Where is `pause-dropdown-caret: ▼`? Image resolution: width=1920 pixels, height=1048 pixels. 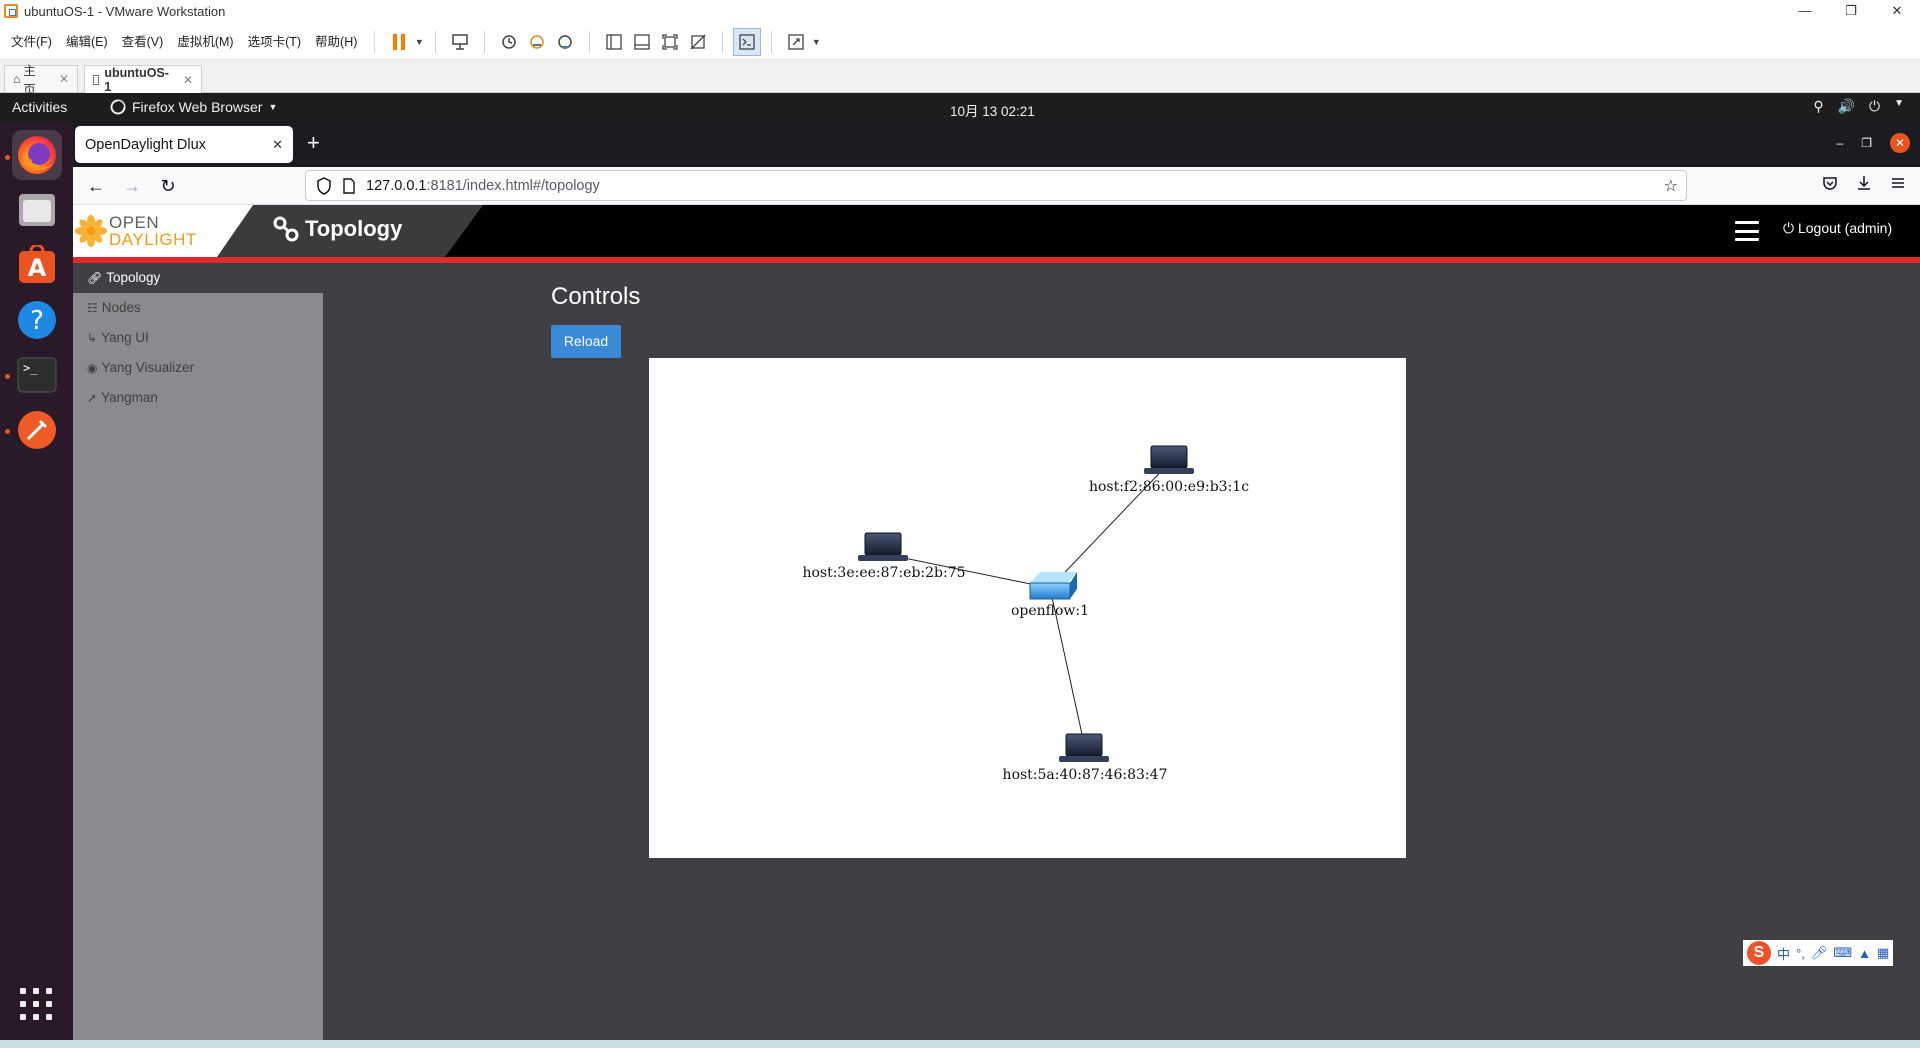
pause-dropdown-caret: ▼ is located at coordinates (419, 42).